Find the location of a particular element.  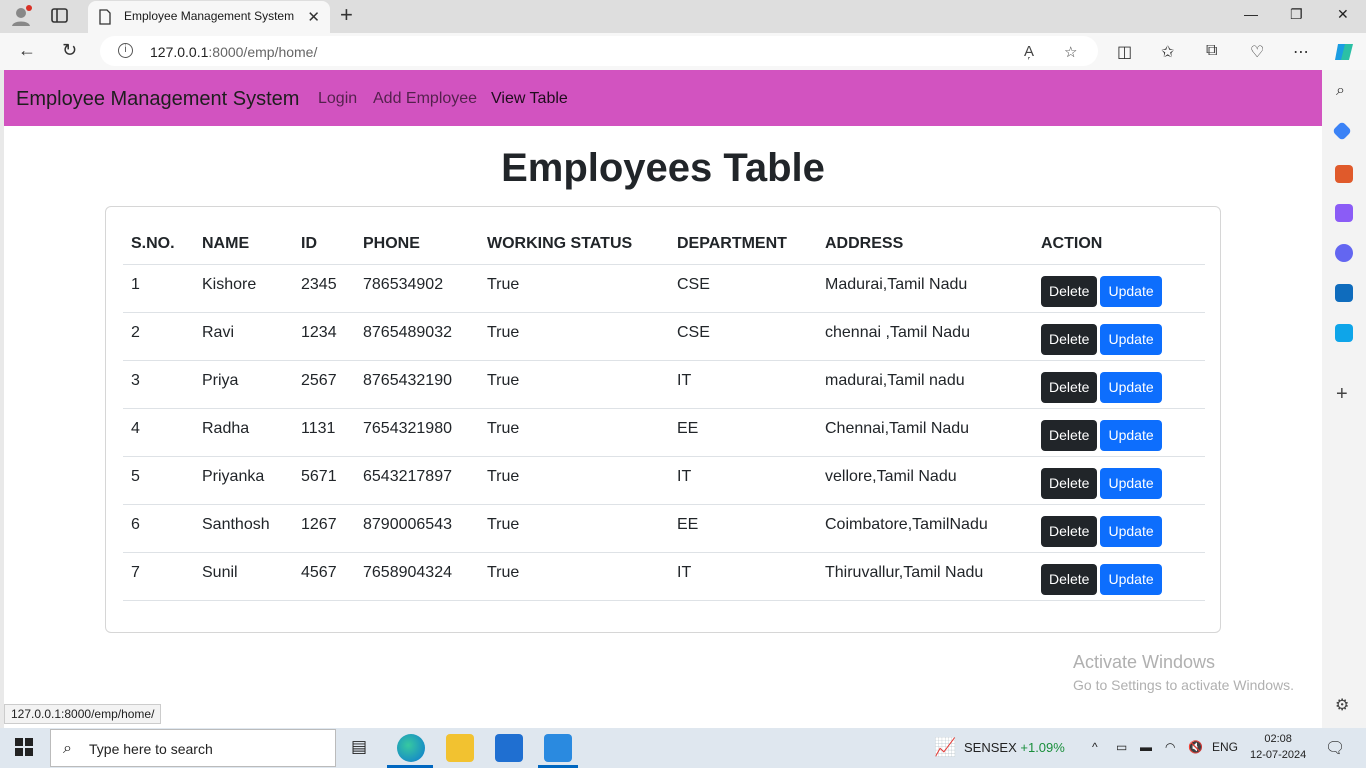

restore-icon: ❐ is located at coordinates (1296, 14).